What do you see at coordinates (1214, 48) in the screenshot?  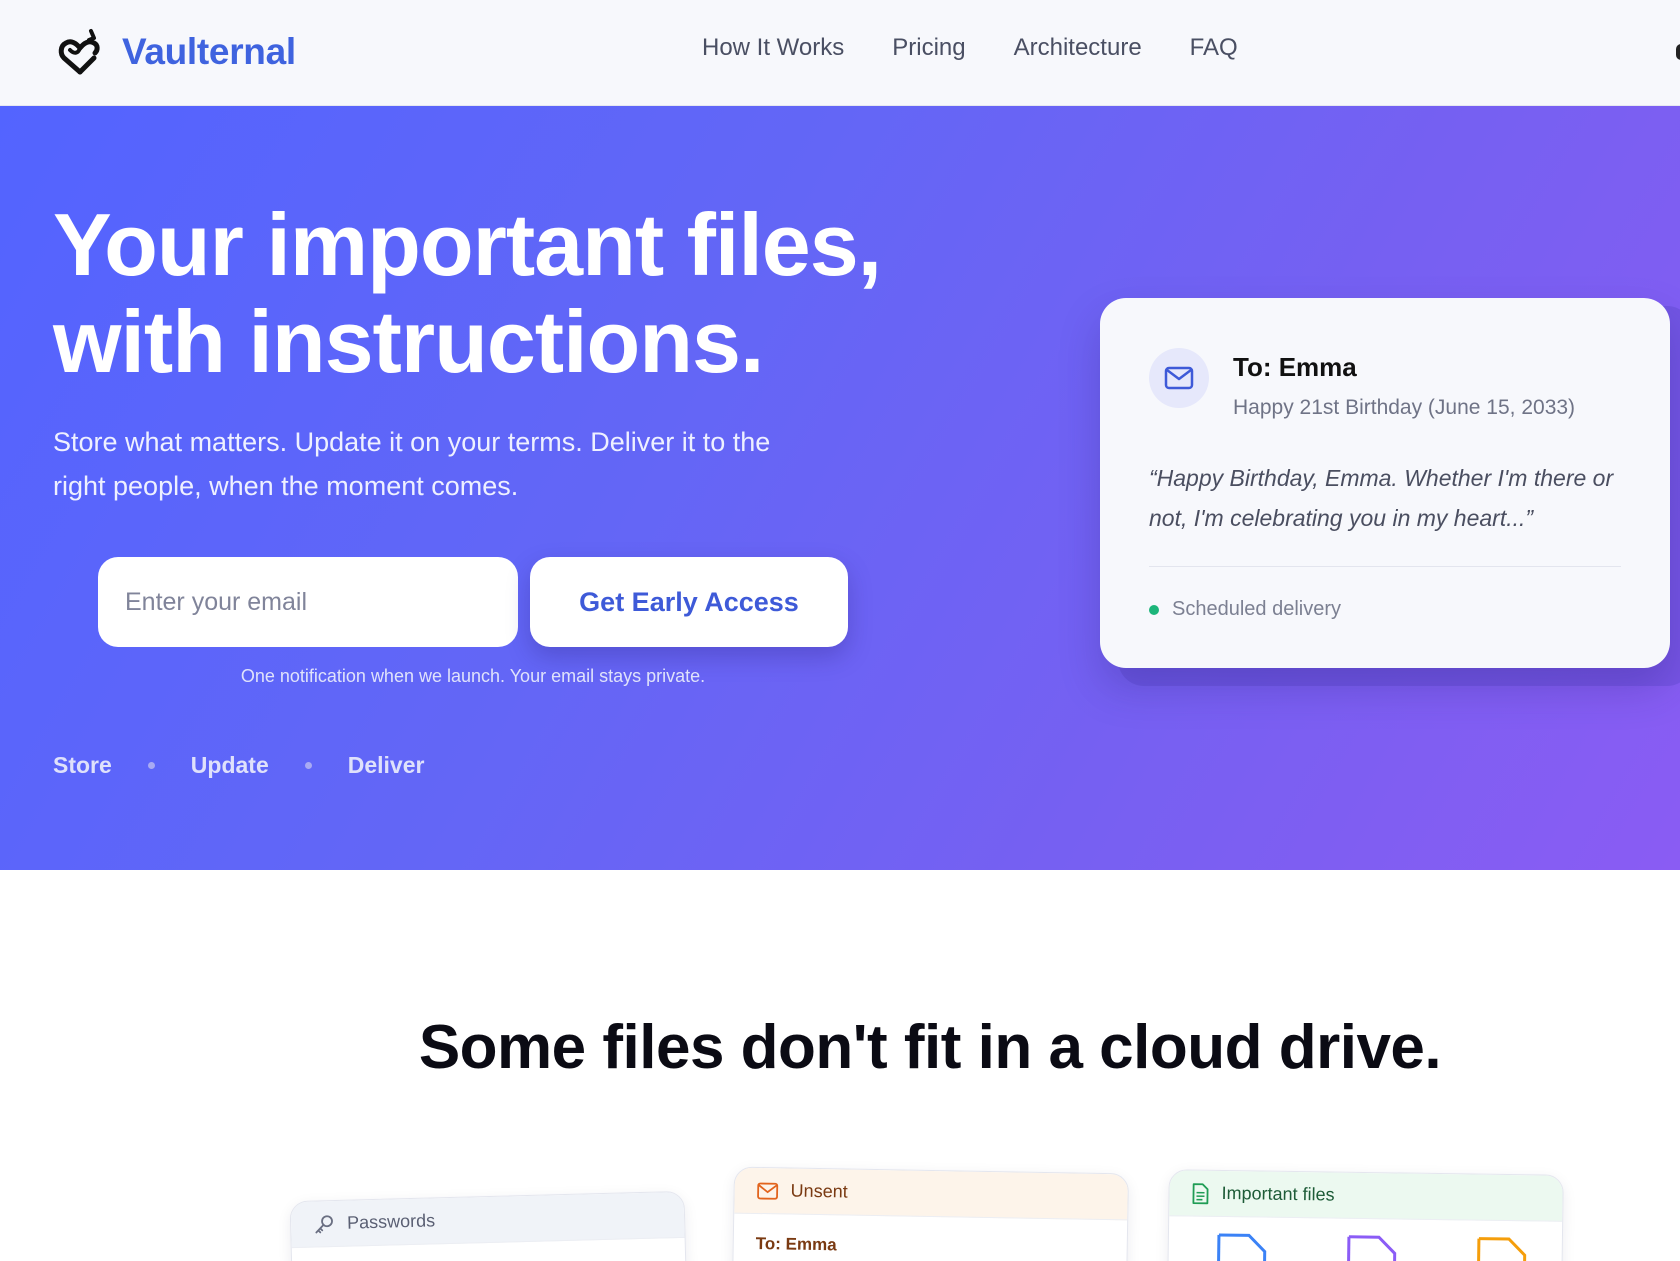 I see `nav-faq: FAQ` at bounding box center [1214, 48].